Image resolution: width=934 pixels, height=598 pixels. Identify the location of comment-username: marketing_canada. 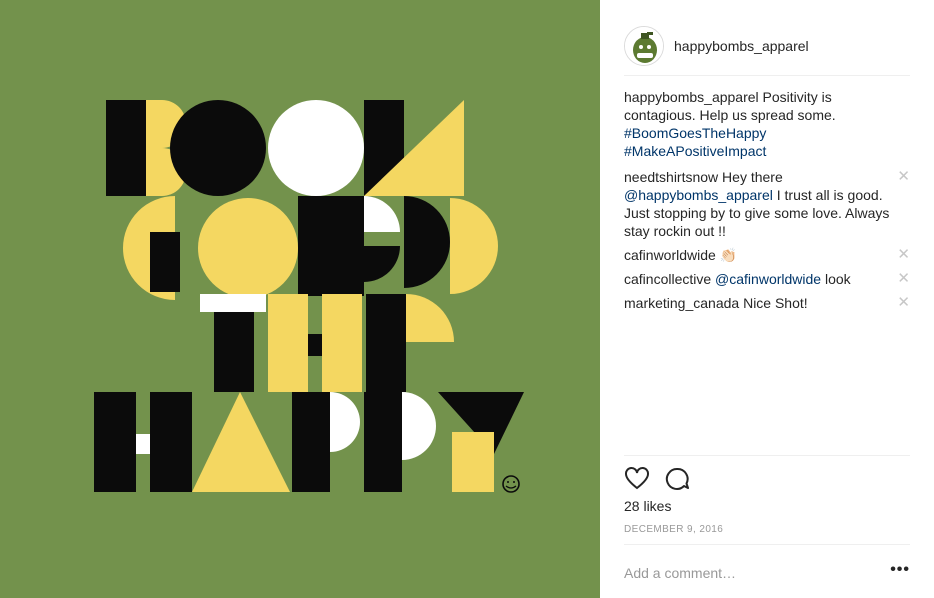
(681, 303).